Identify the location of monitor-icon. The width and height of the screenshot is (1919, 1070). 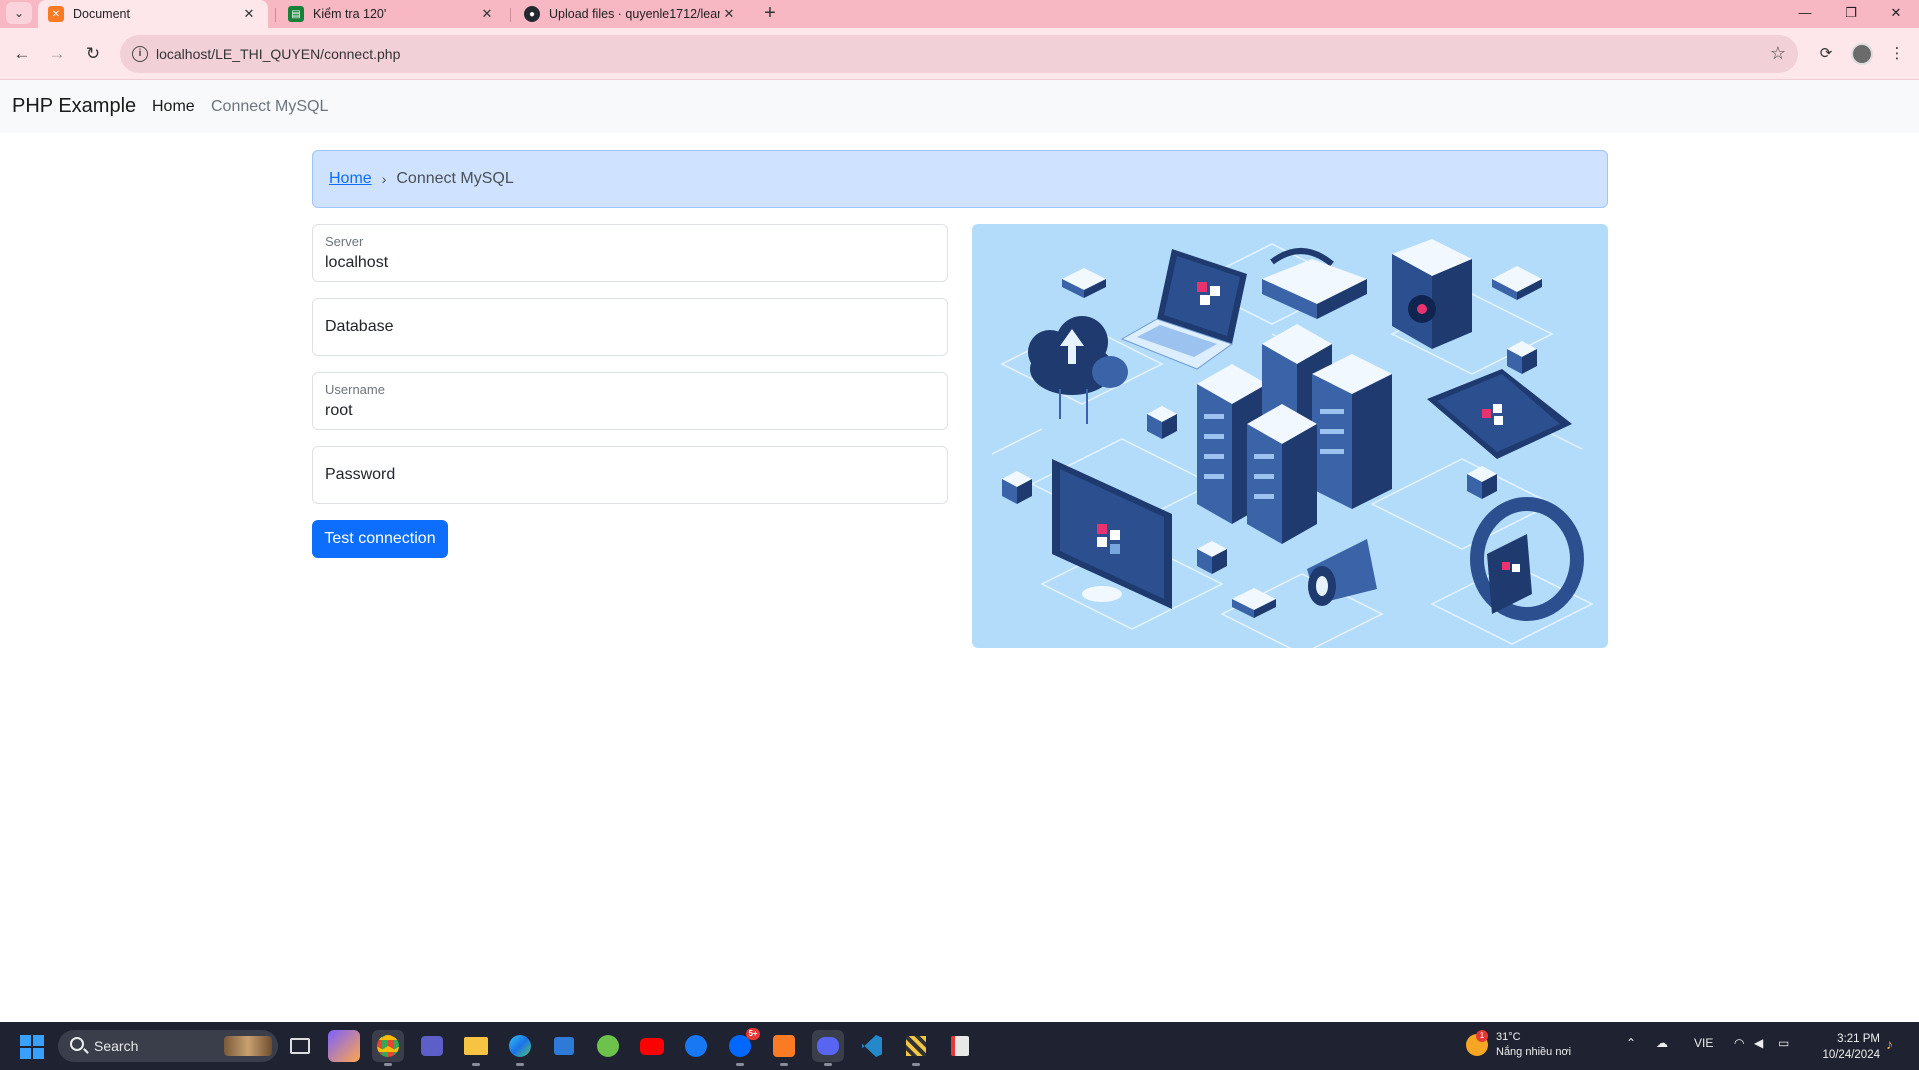
(1112, 534).